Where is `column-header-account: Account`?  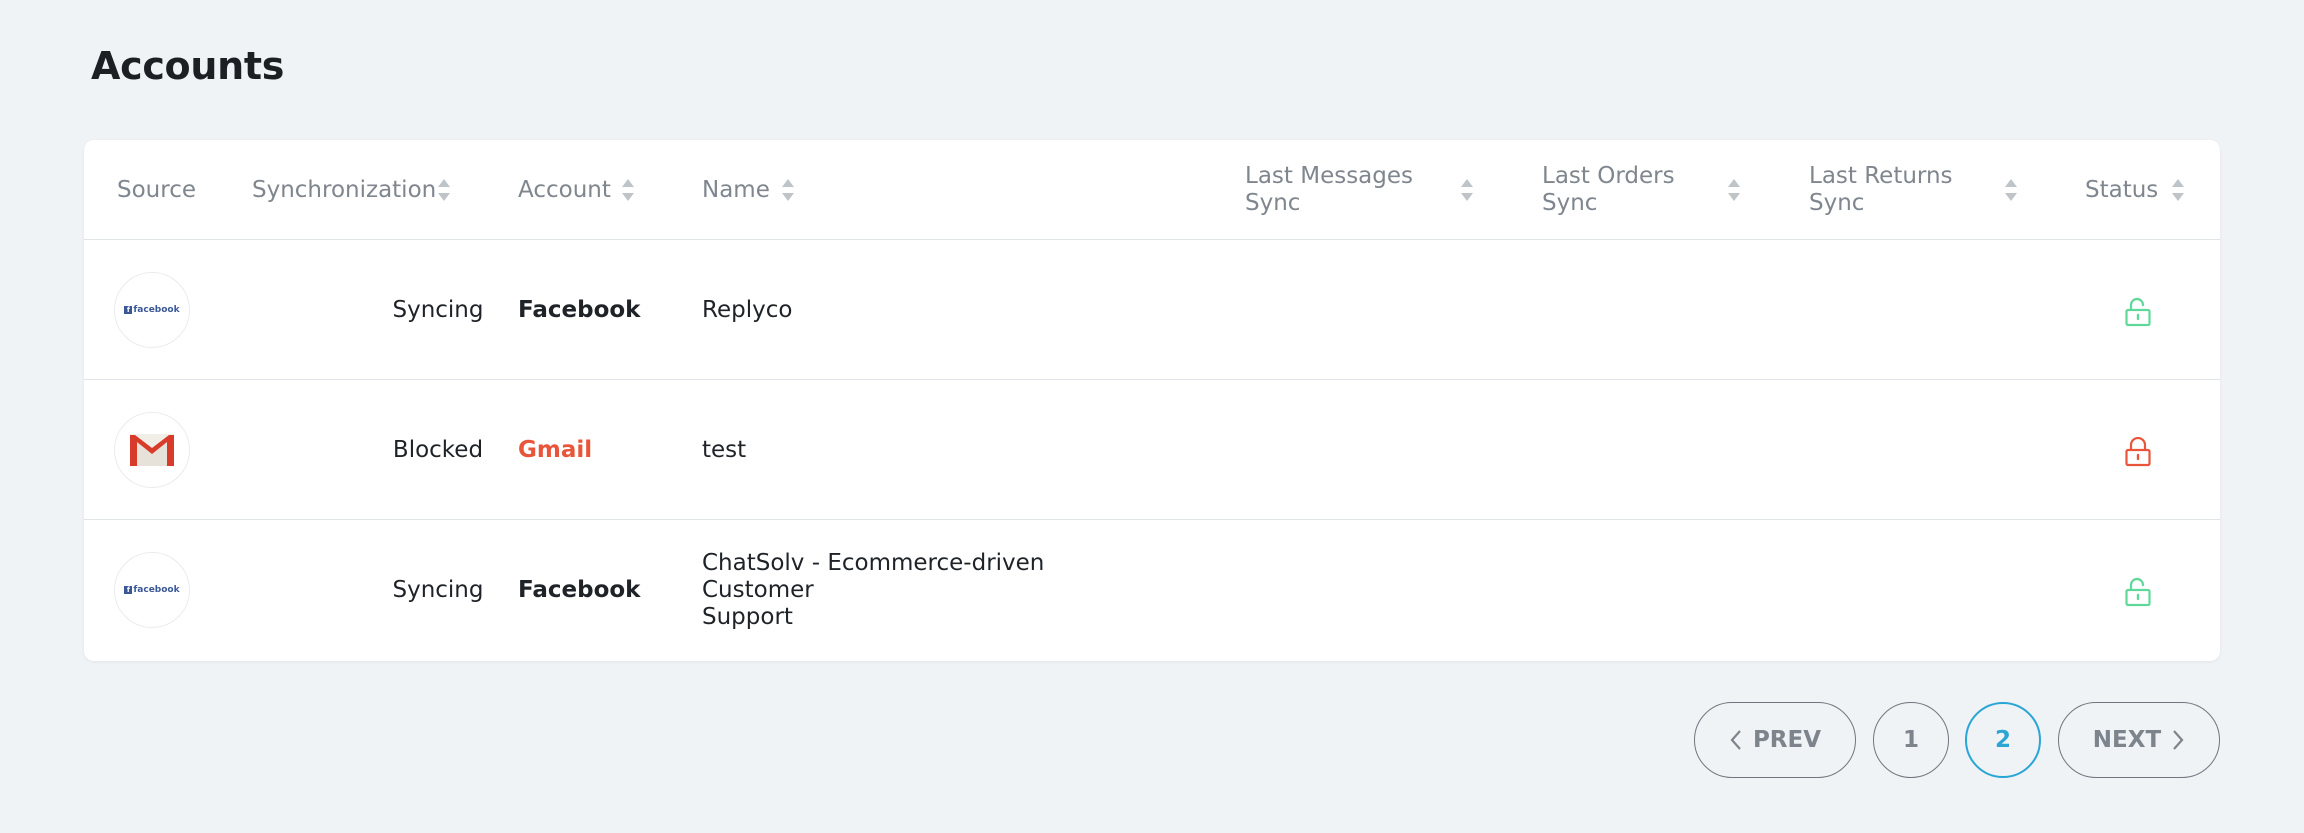
column-header-account: Account is located at coordinates (564, 190).